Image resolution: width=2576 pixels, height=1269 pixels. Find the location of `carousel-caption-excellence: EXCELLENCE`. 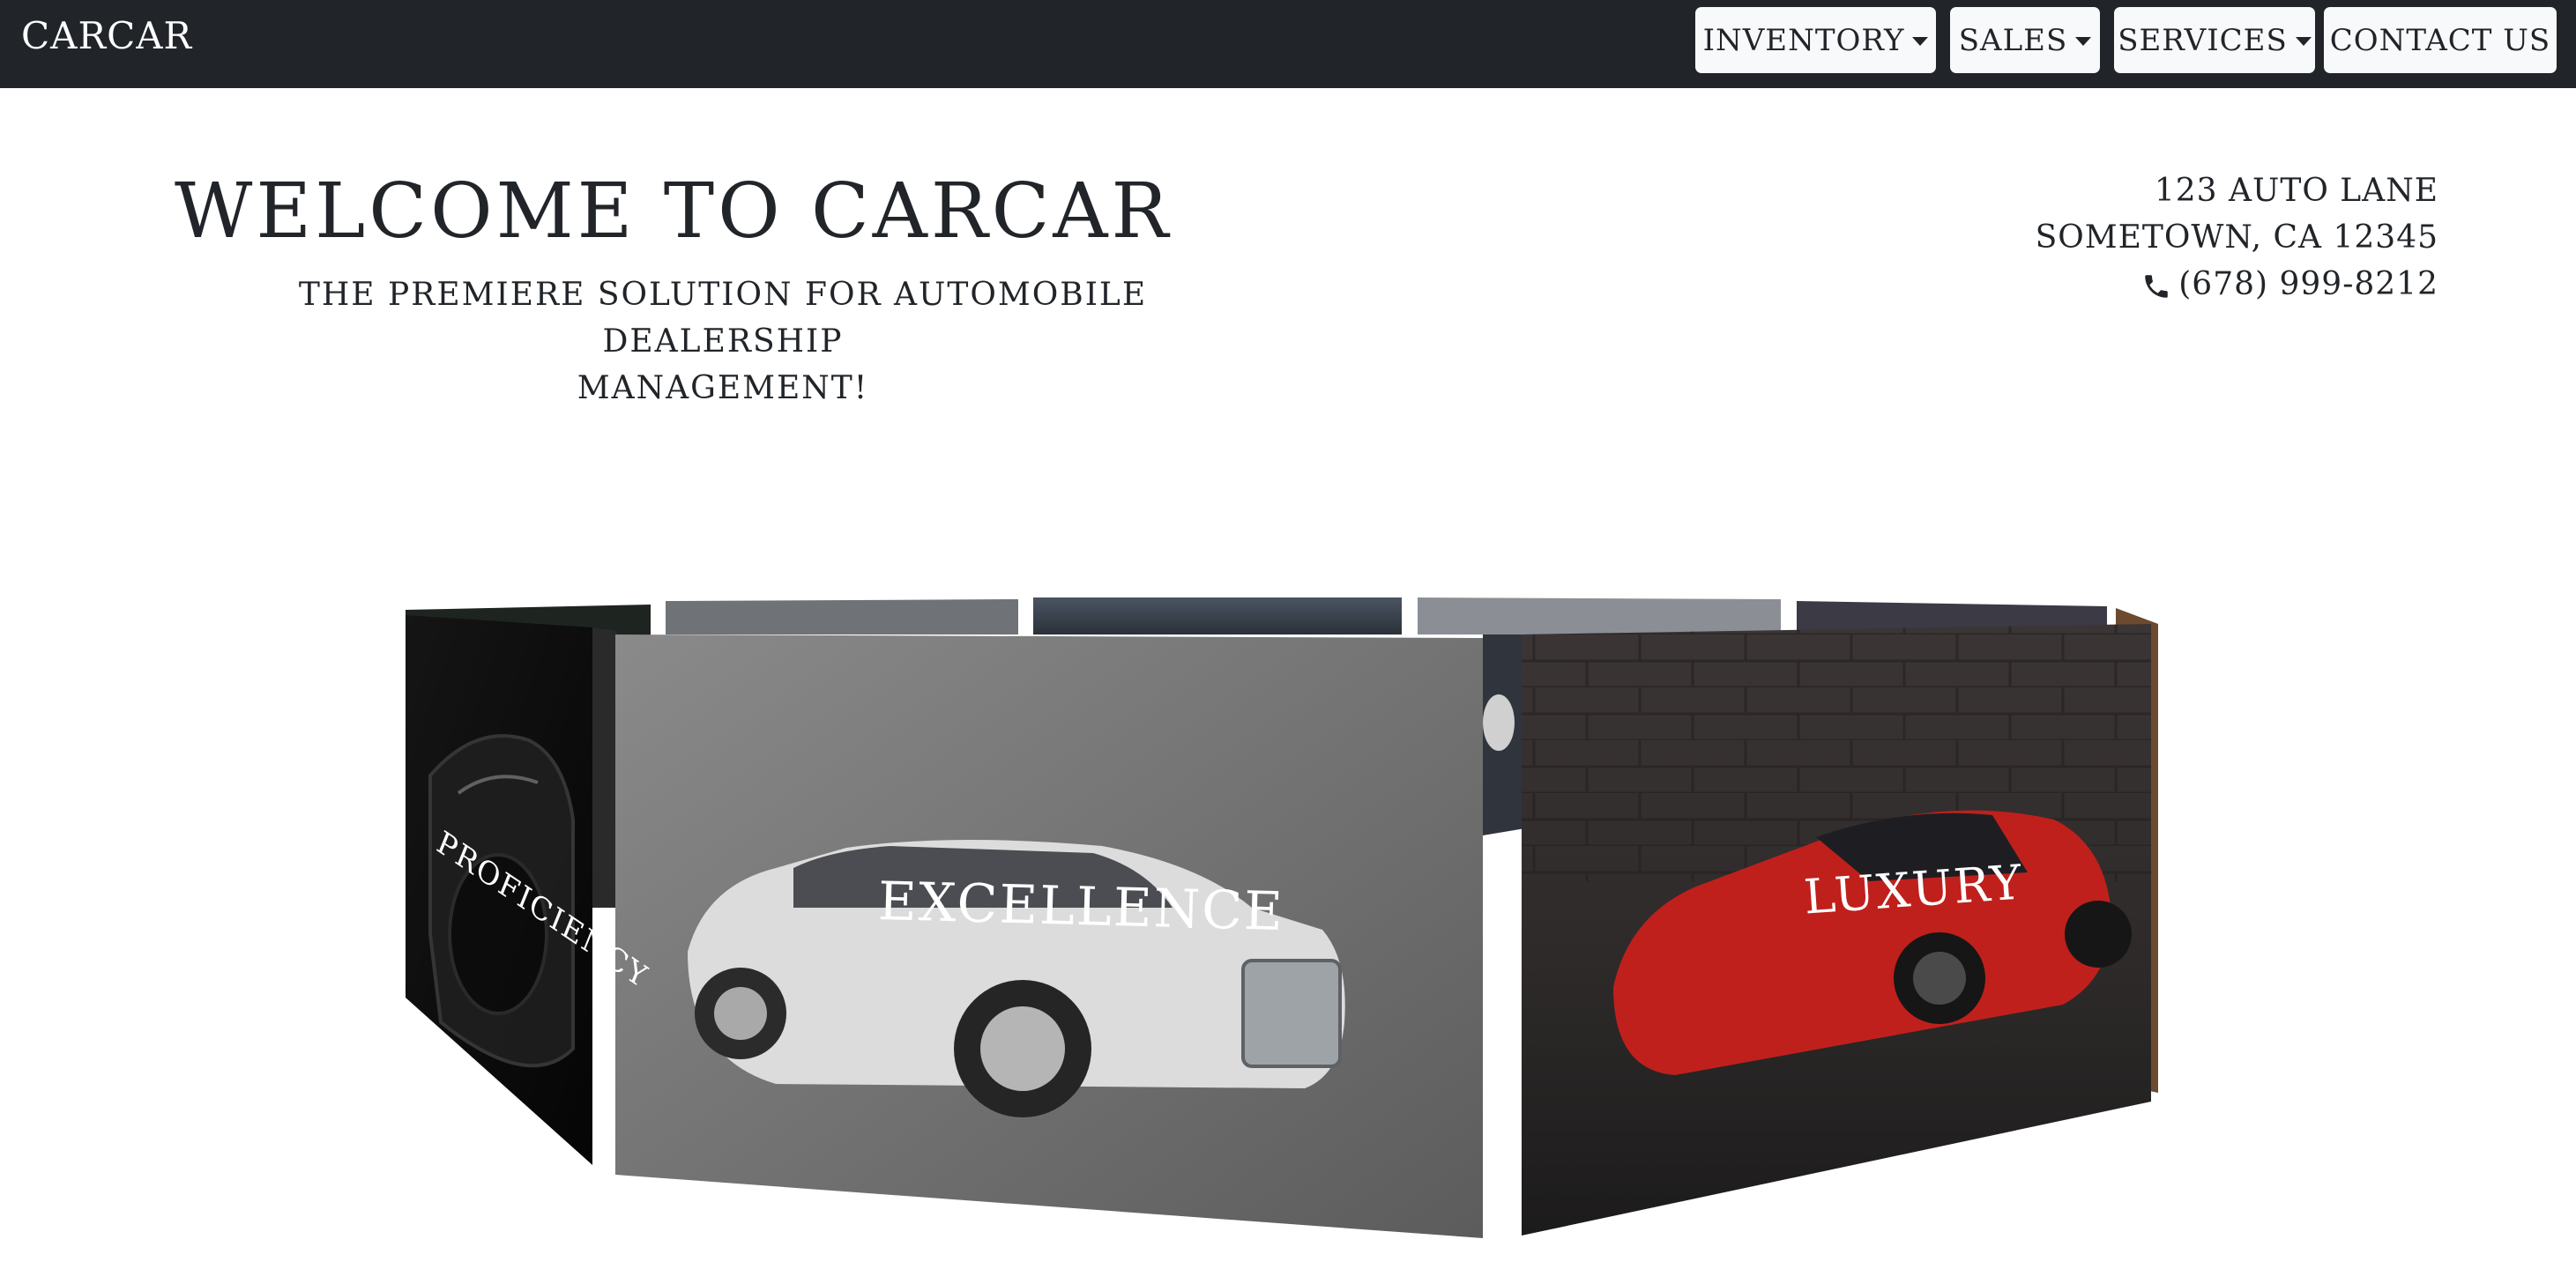

carousel-caption-excellence: EXCELLENCE is located at coordinates (1081, 907).